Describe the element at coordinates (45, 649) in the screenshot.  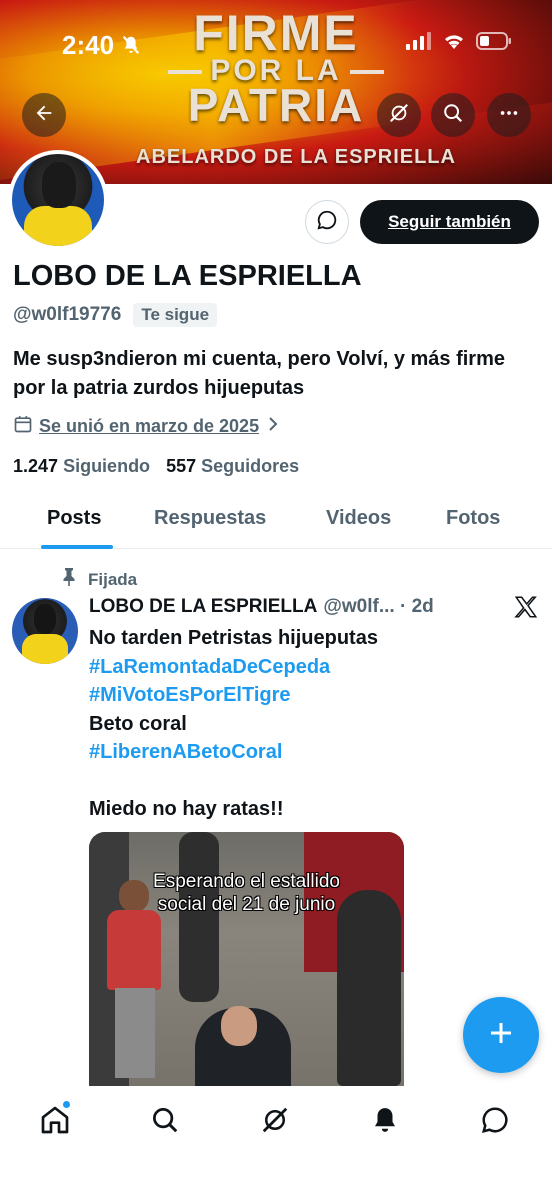
I see `avatar-sm-shirt` at that location.